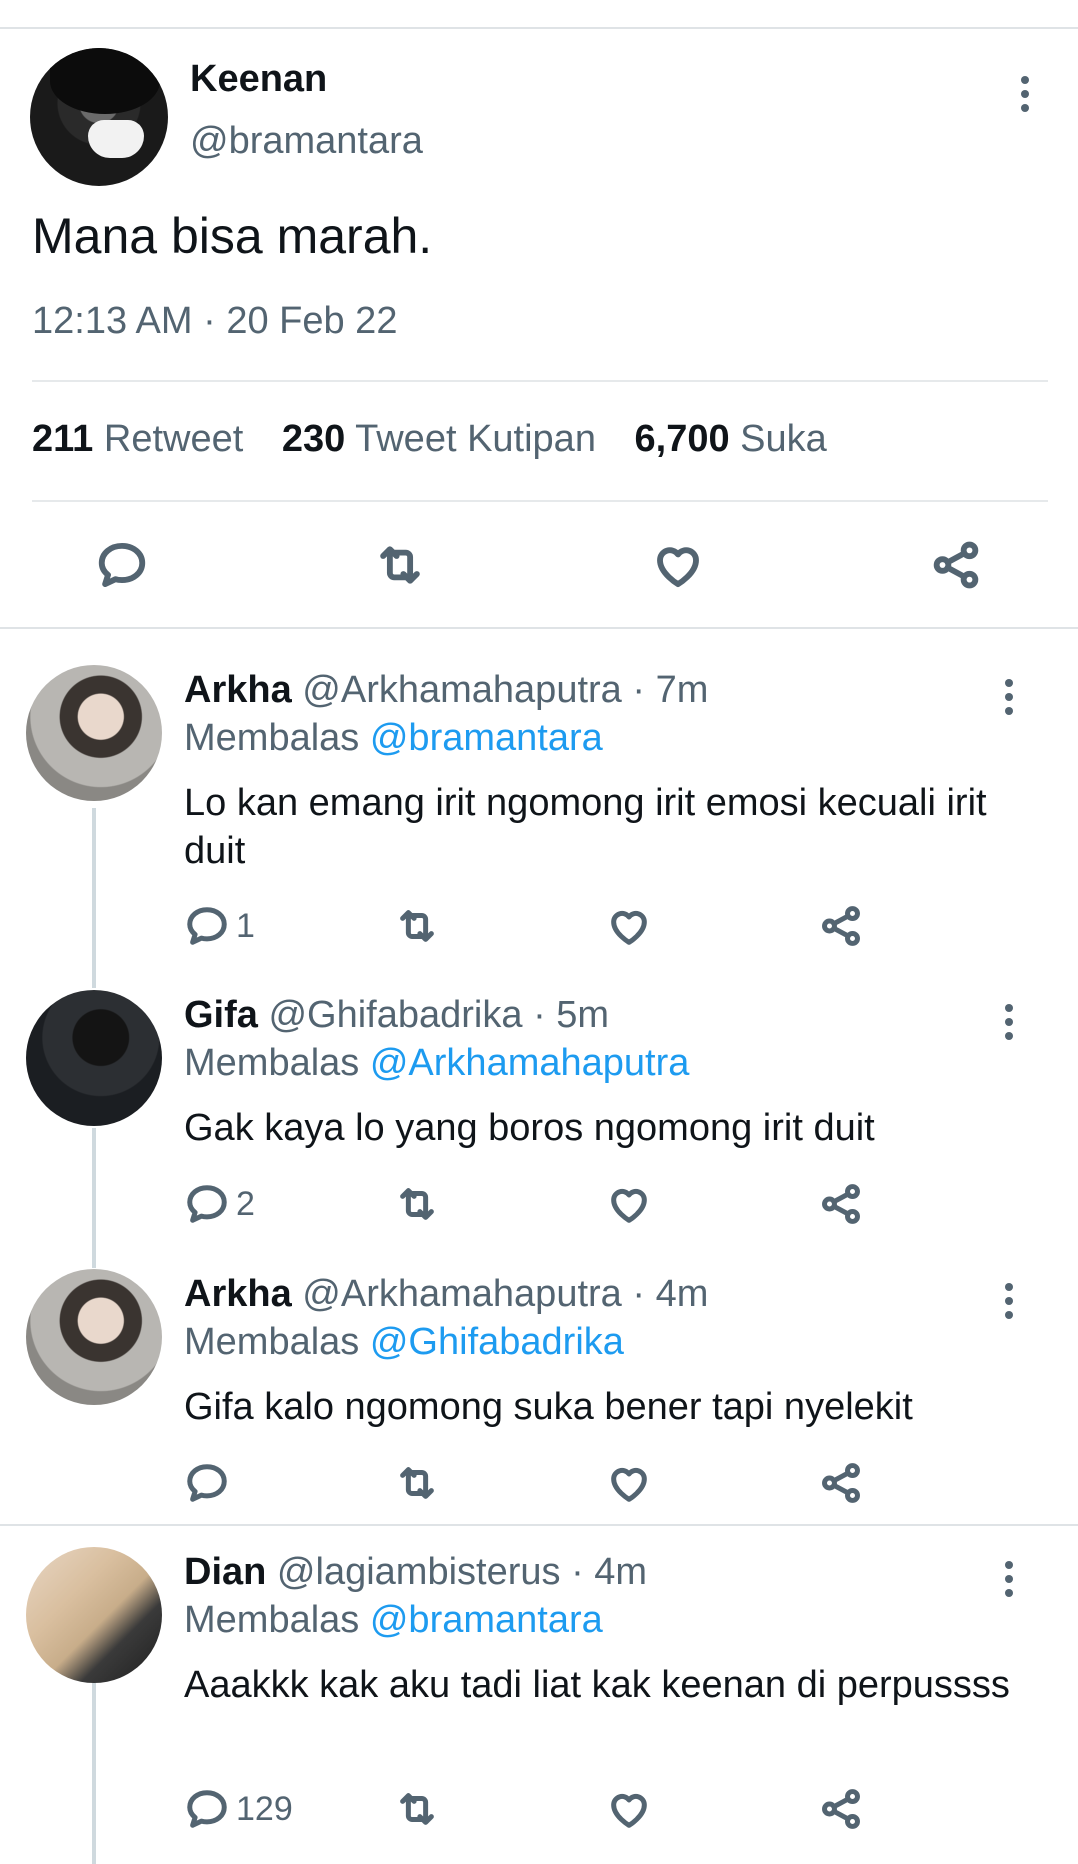 Image resolution: width=1078 pixels, height=1864 pixels. Describe the element at coordinates (173, 439) in the screenshot. I see `retweet-label: Retweet` at that location.